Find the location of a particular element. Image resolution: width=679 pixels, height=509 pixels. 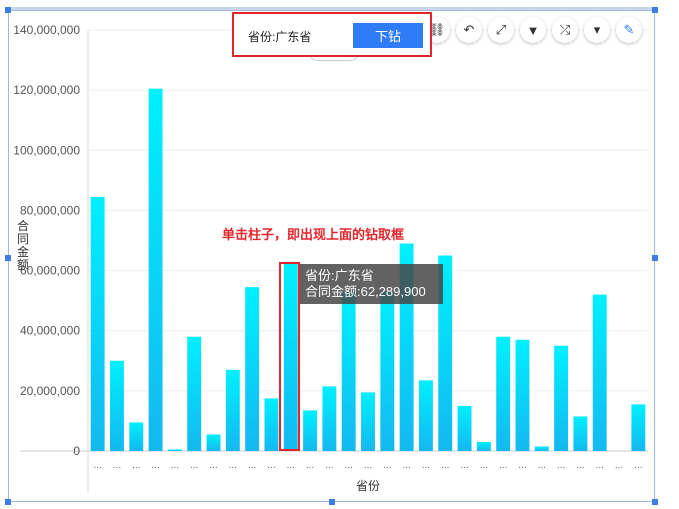

y-tick-label: 100,000,000 is located at coordinates (46, 150).